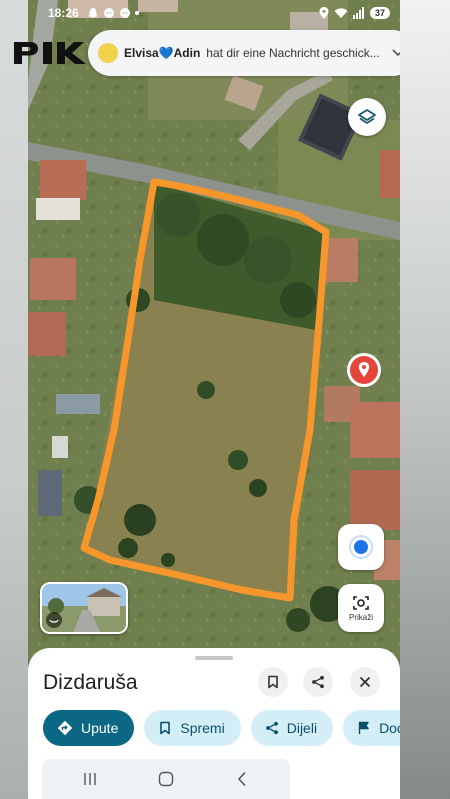 This screenshot has width=450, height=799. Describe the element at coordinates (136, 13) in the screenshot. I see `more-notifications-dot` at that location.